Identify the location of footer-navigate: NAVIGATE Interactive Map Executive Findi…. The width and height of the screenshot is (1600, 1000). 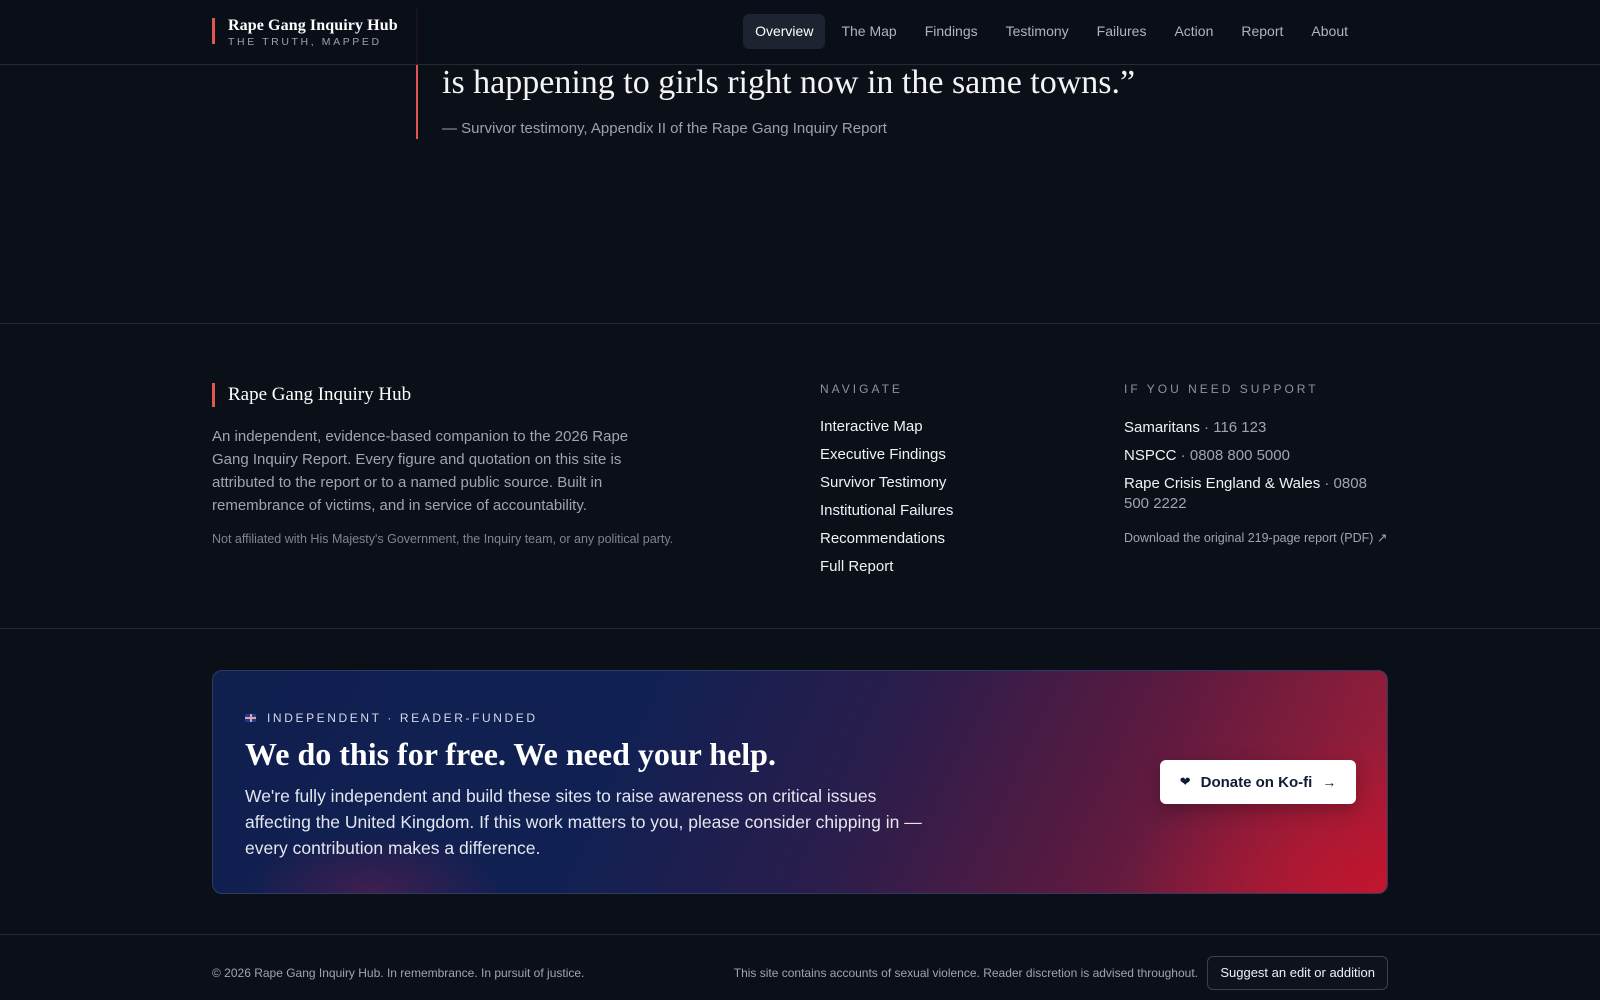
(886, 484).